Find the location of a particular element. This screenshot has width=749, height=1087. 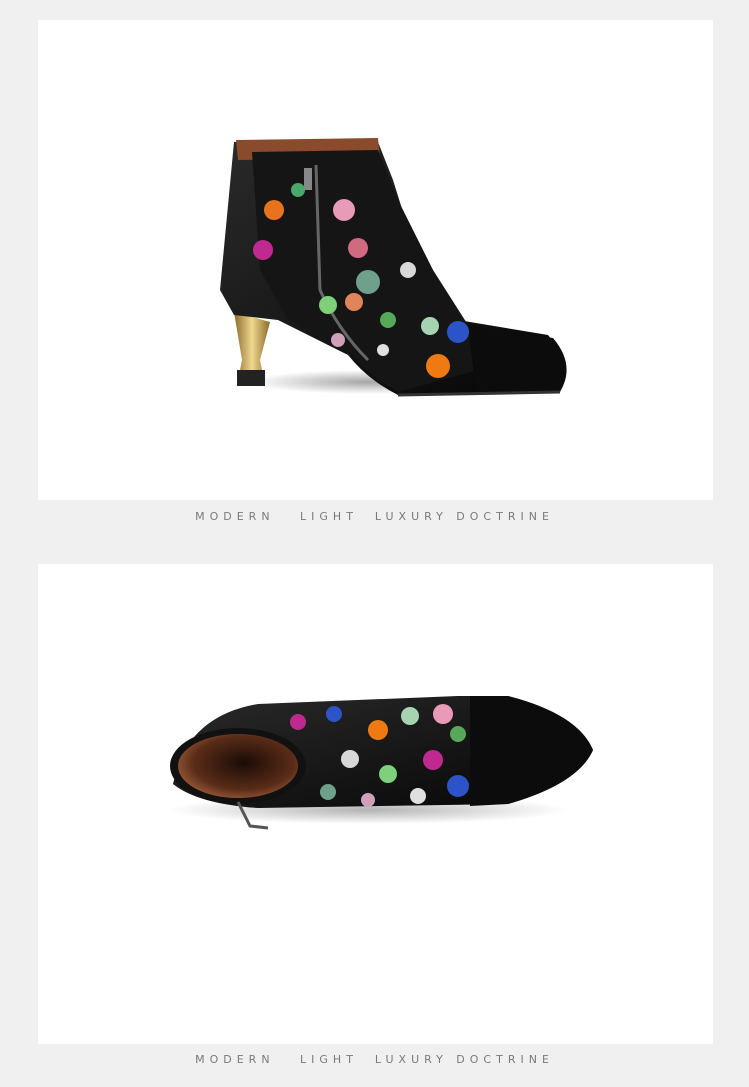

ankle-boot-side-image is located at coordinates (393, 267).